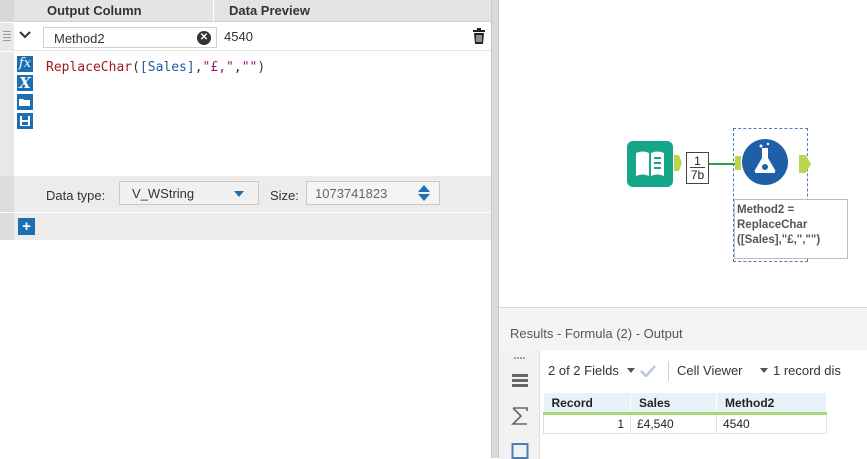 This screenshot has height=459, width=867. What do you see at coordinates (697, 168) in the screenshot?
I see `record-count-badge: 1 7b` at bounding box center [697, 168].